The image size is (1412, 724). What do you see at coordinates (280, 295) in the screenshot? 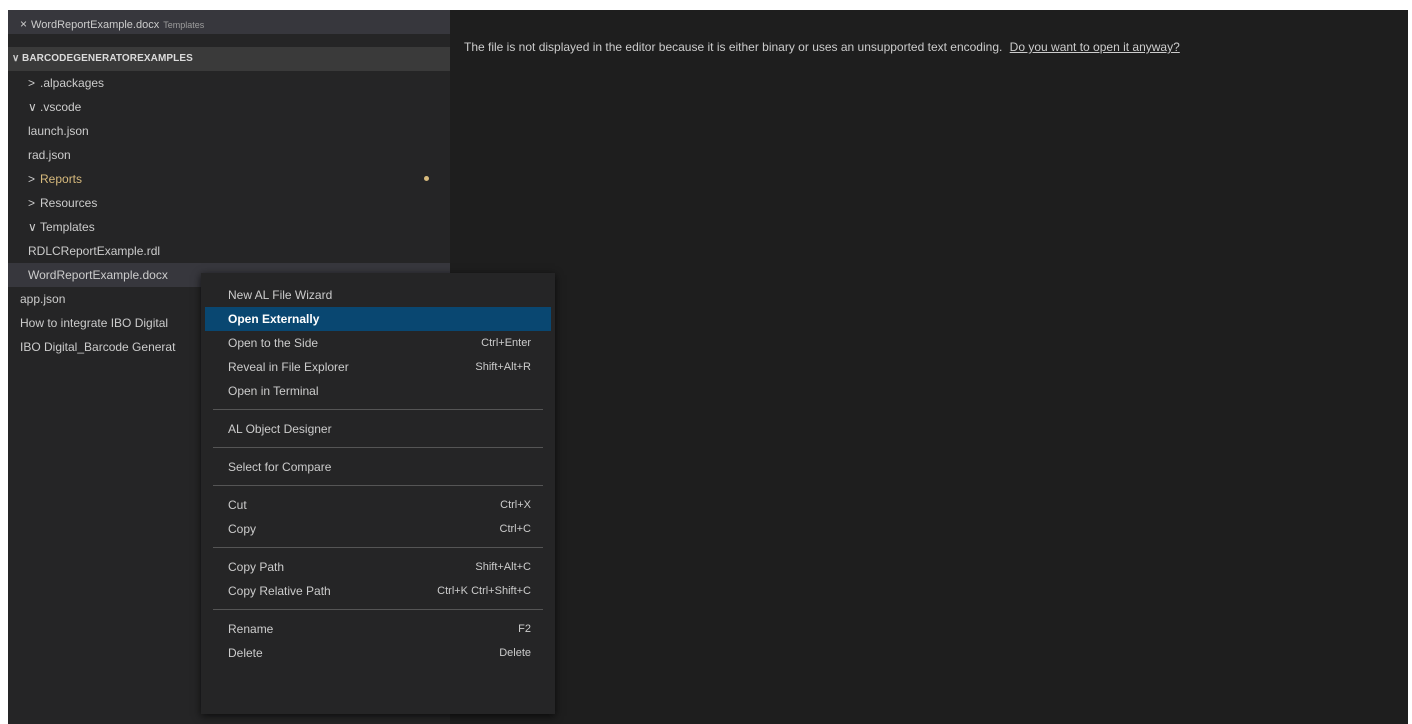
I see `menu-item-label: New AL File Wizard` at bounding box center [280, 295].